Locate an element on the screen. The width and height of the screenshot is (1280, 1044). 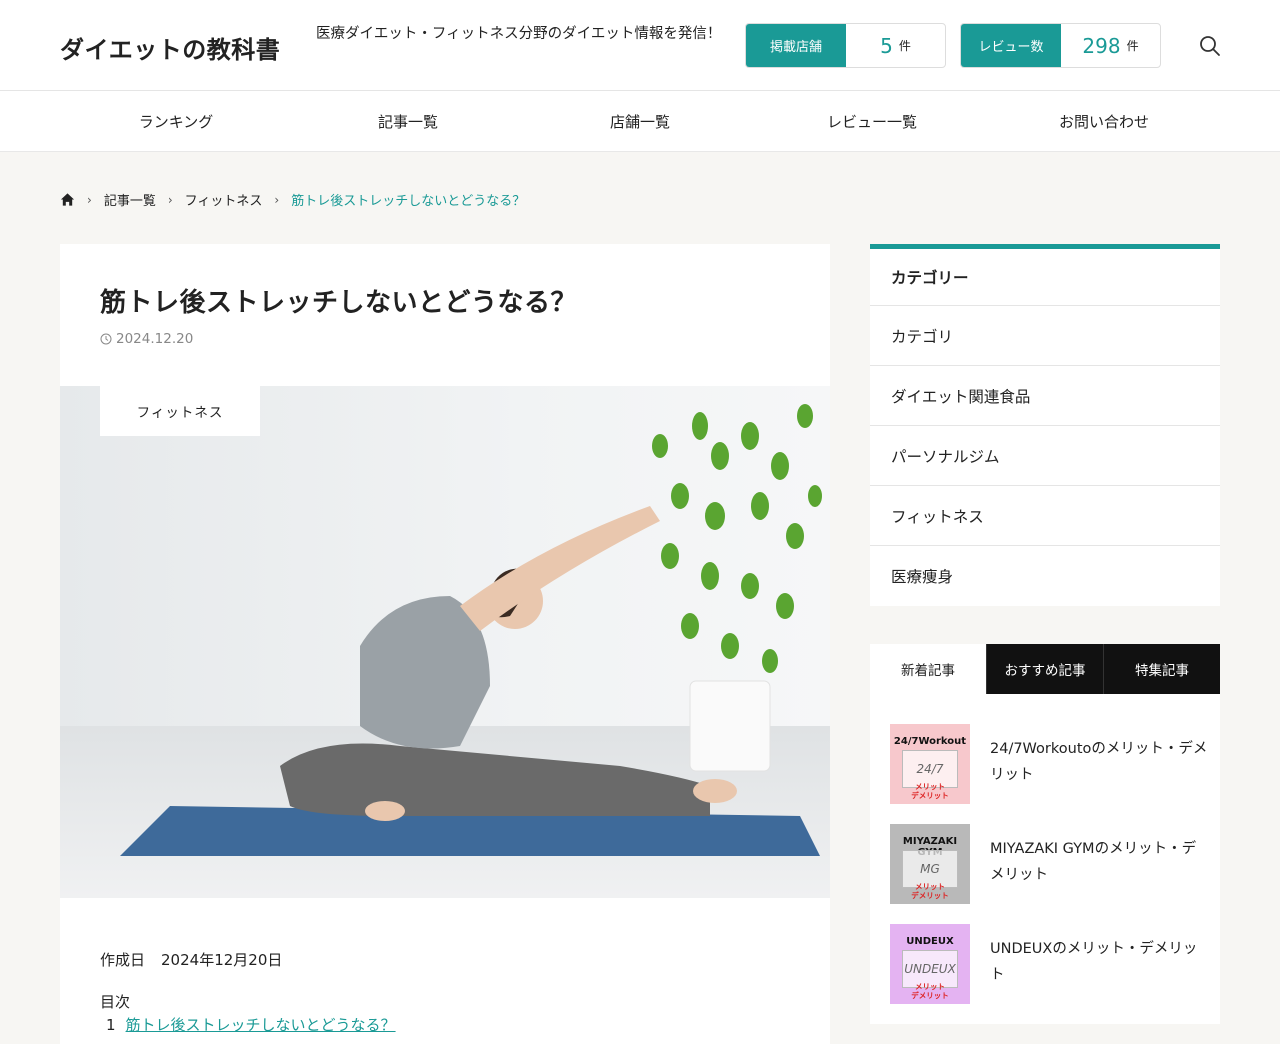
store-count-value: 5 件 is located at coordinates (895, 45).